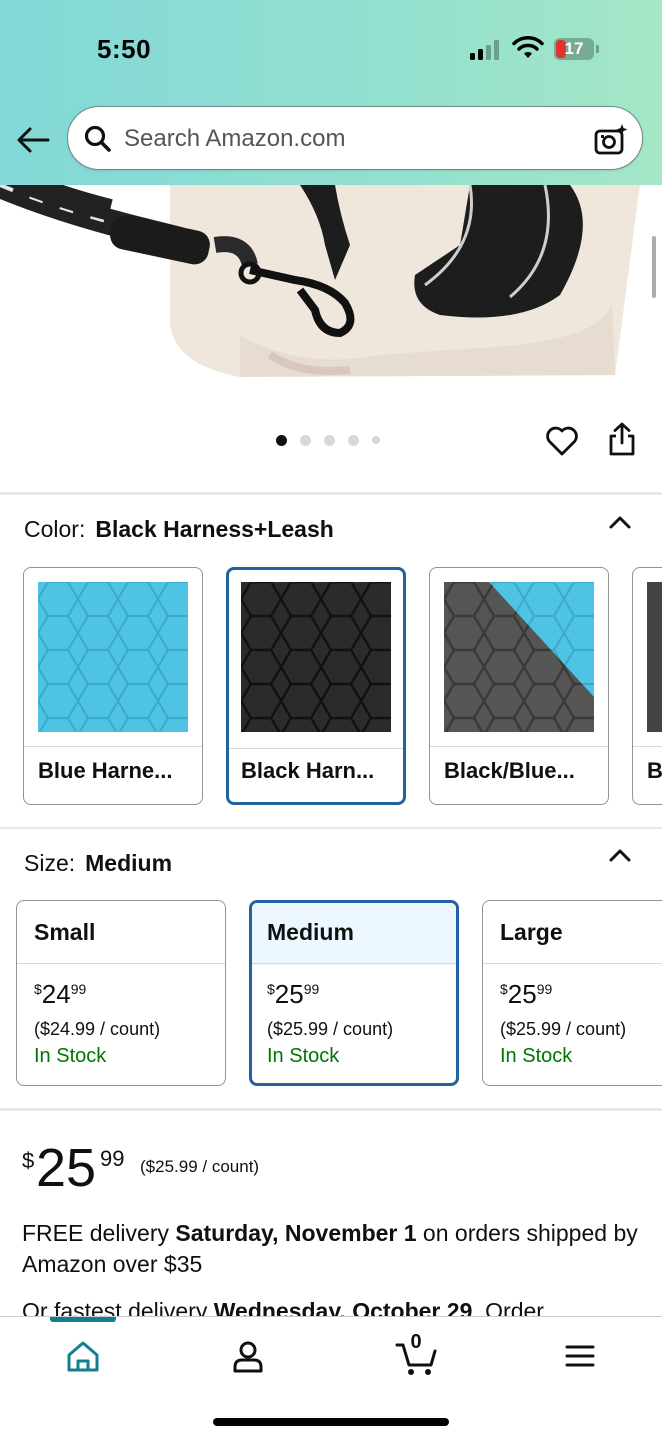 The image size is (662, 1440). What do you see at coordinates (484, 50) in the screenshot?
I see `cellular-signal-icon` at bounding box center [484, 50].